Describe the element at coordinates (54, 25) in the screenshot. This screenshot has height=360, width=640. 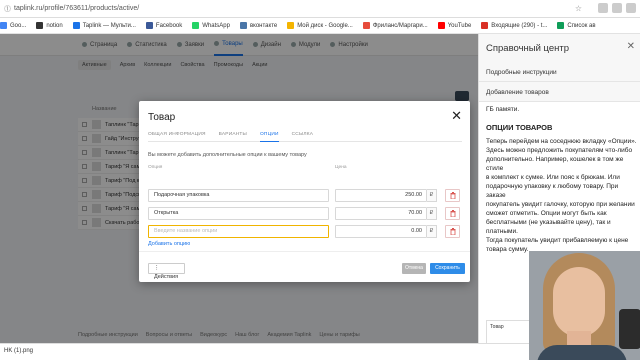
I see `bookmark-label: notion` at that location.